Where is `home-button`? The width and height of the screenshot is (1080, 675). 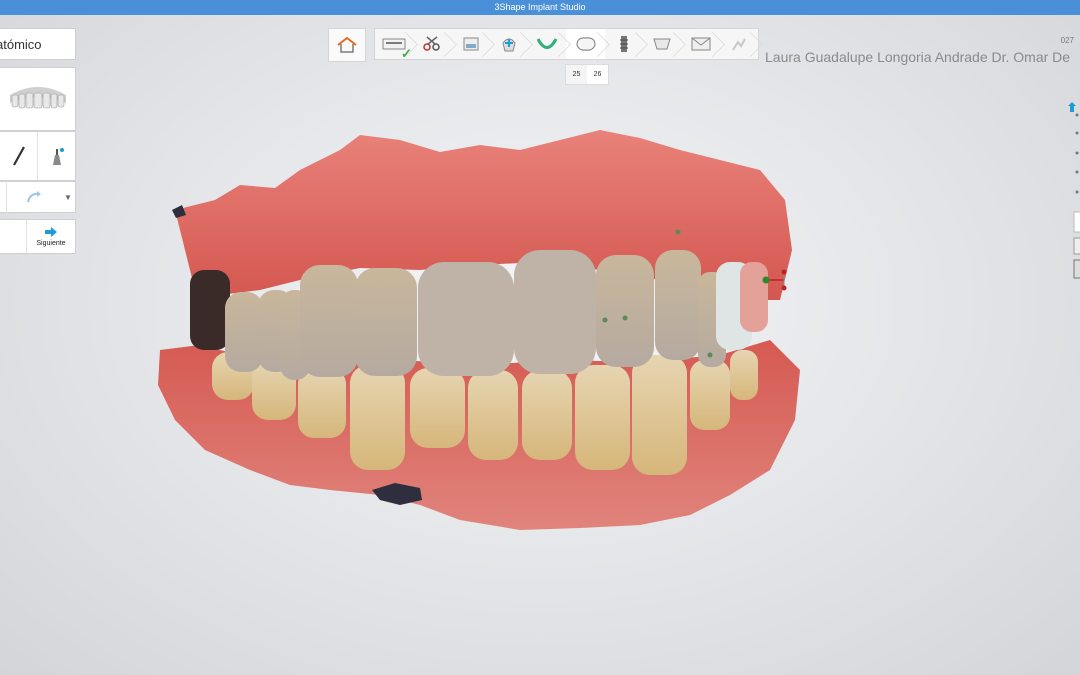 home-button is located at coordinates (347, 45).